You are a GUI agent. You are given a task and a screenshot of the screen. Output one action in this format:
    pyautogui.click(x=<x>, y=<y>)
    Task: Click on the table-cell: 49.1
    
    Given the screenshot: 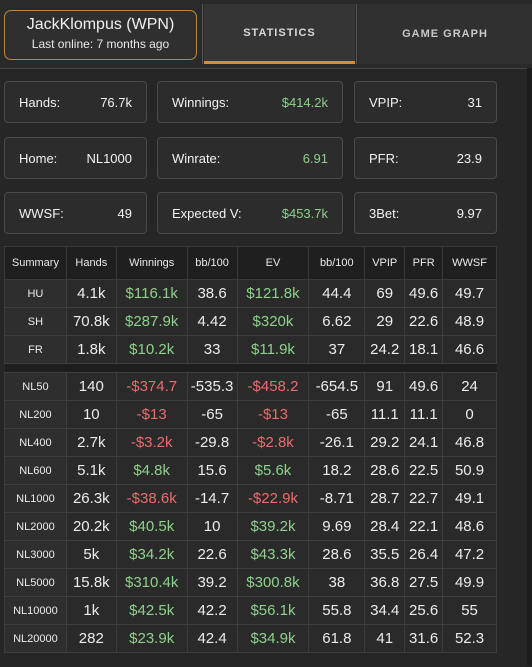 What is the action you would take?
    pyautogui.click(x=469, y=498)
    